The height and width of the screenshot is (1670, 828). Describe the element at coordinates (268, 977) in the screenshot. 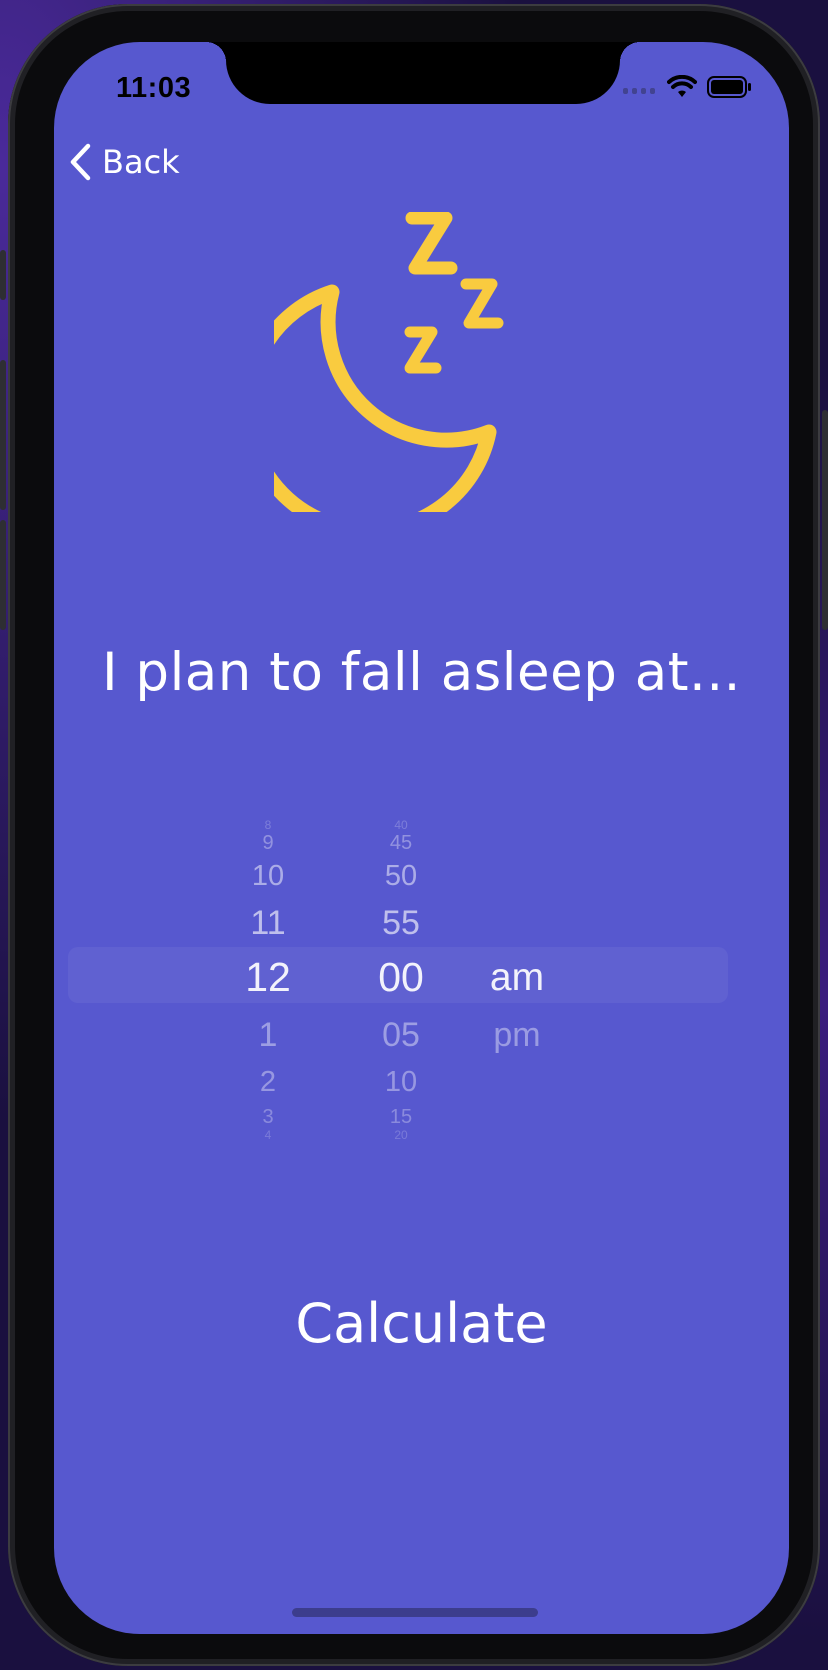

I see `picker-selected-hour: 12` at that location.